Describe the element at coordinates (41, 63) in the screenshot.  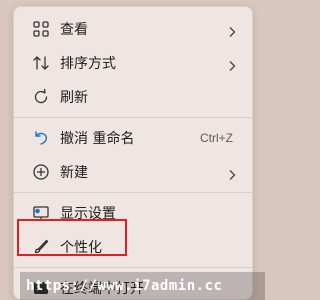
I see `sort-icon` at that location.